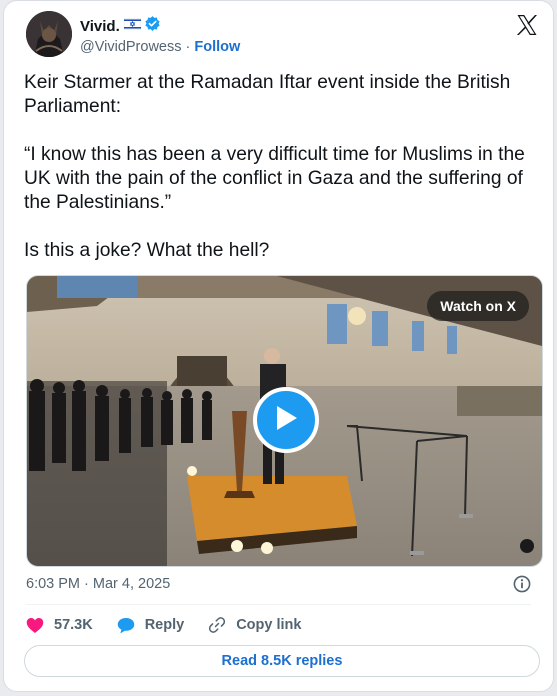 The height and width of the screenshot is (696, 557). Describe the element at coordinates (100, 26) in the screenshot. I see `author-name: Vivid.` at that location.